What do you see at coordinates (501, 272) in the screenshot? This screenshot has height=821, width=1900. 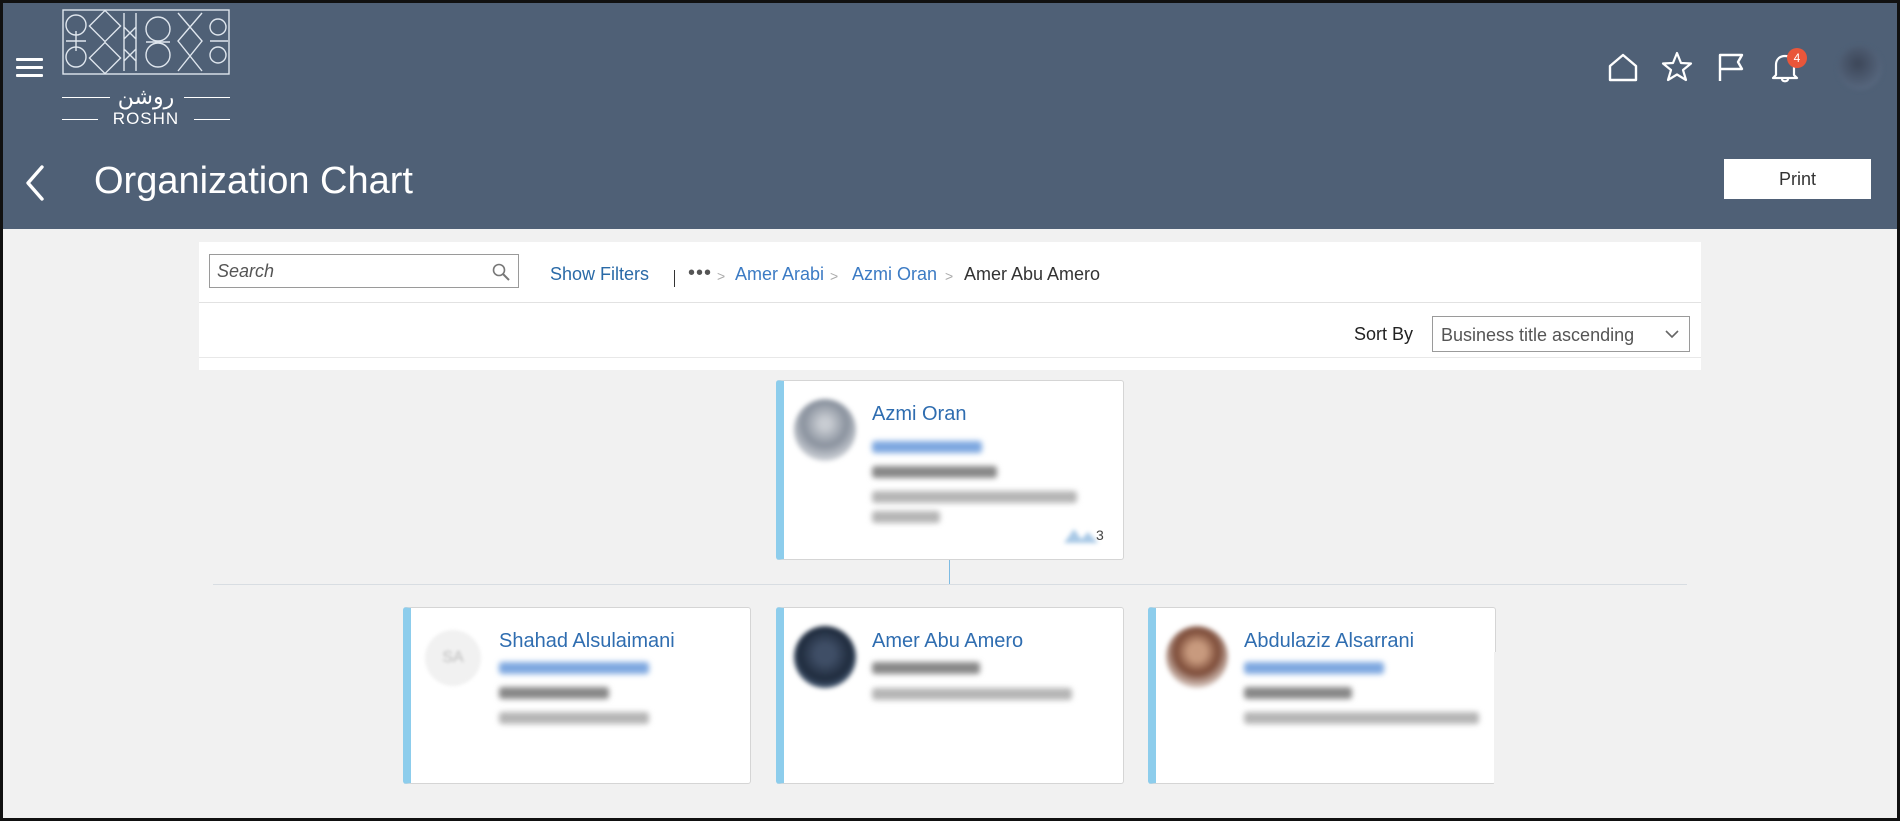 I see `search-icon` at bounding box center [501, 272].